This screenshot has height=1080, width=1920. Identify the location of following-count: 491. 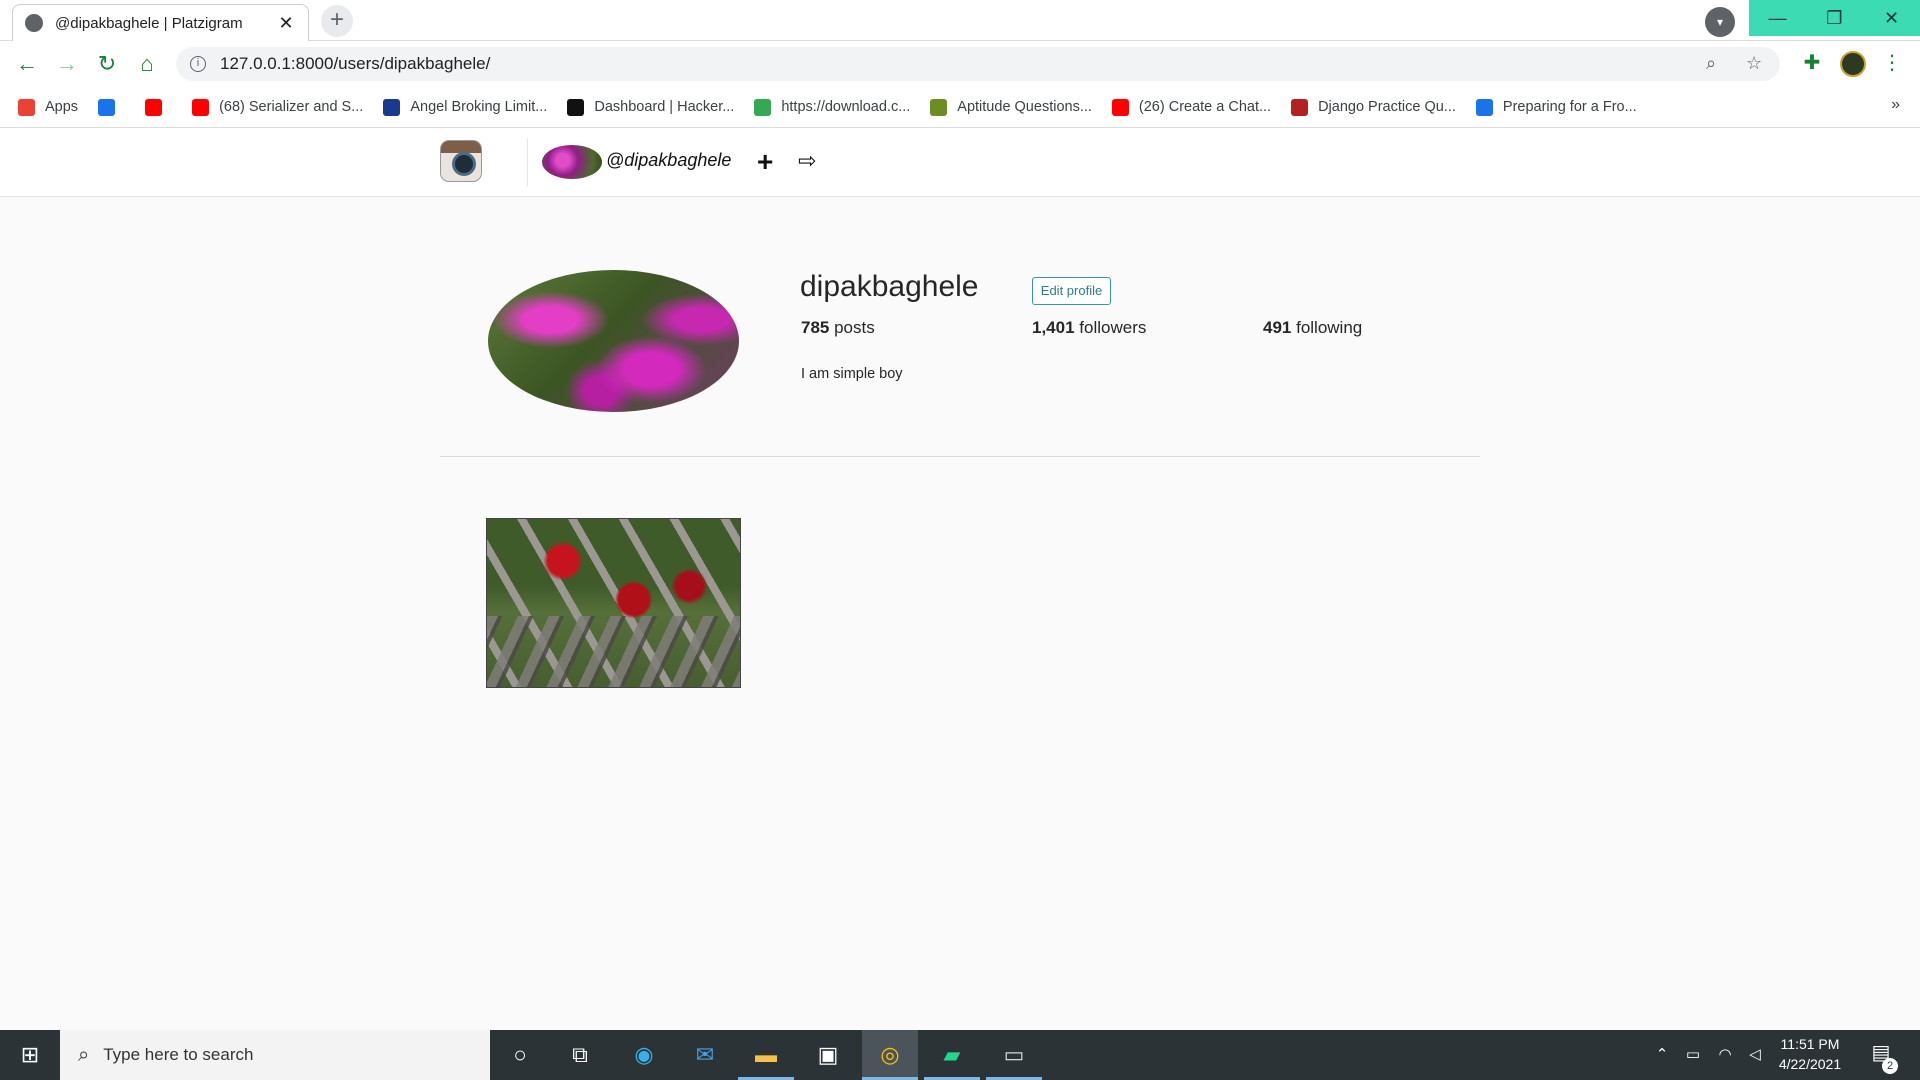
(1277, 327).